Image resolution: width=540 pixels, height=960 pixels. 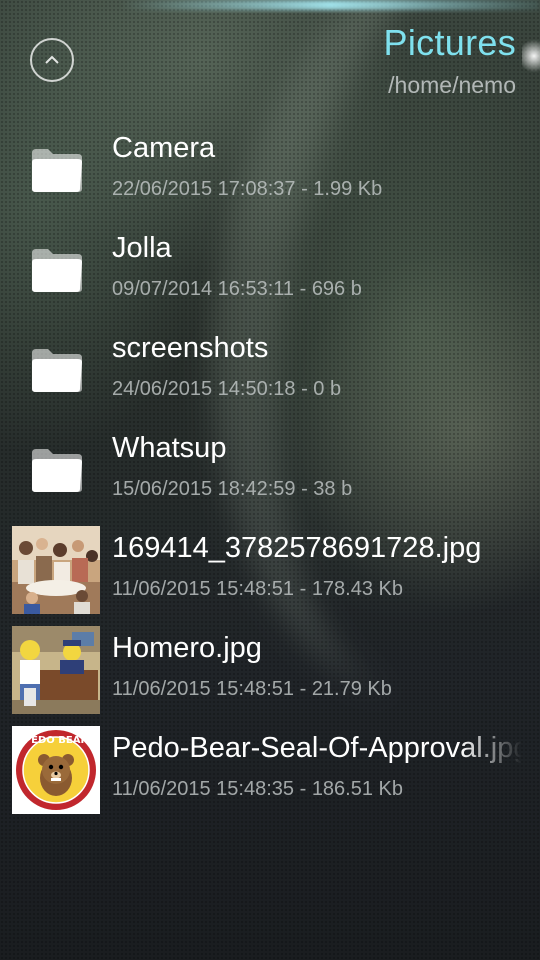 I want to click on file-meta: 22/06/2015 17:08:37 - 1.99 Kb, so click(x=247, y=189).